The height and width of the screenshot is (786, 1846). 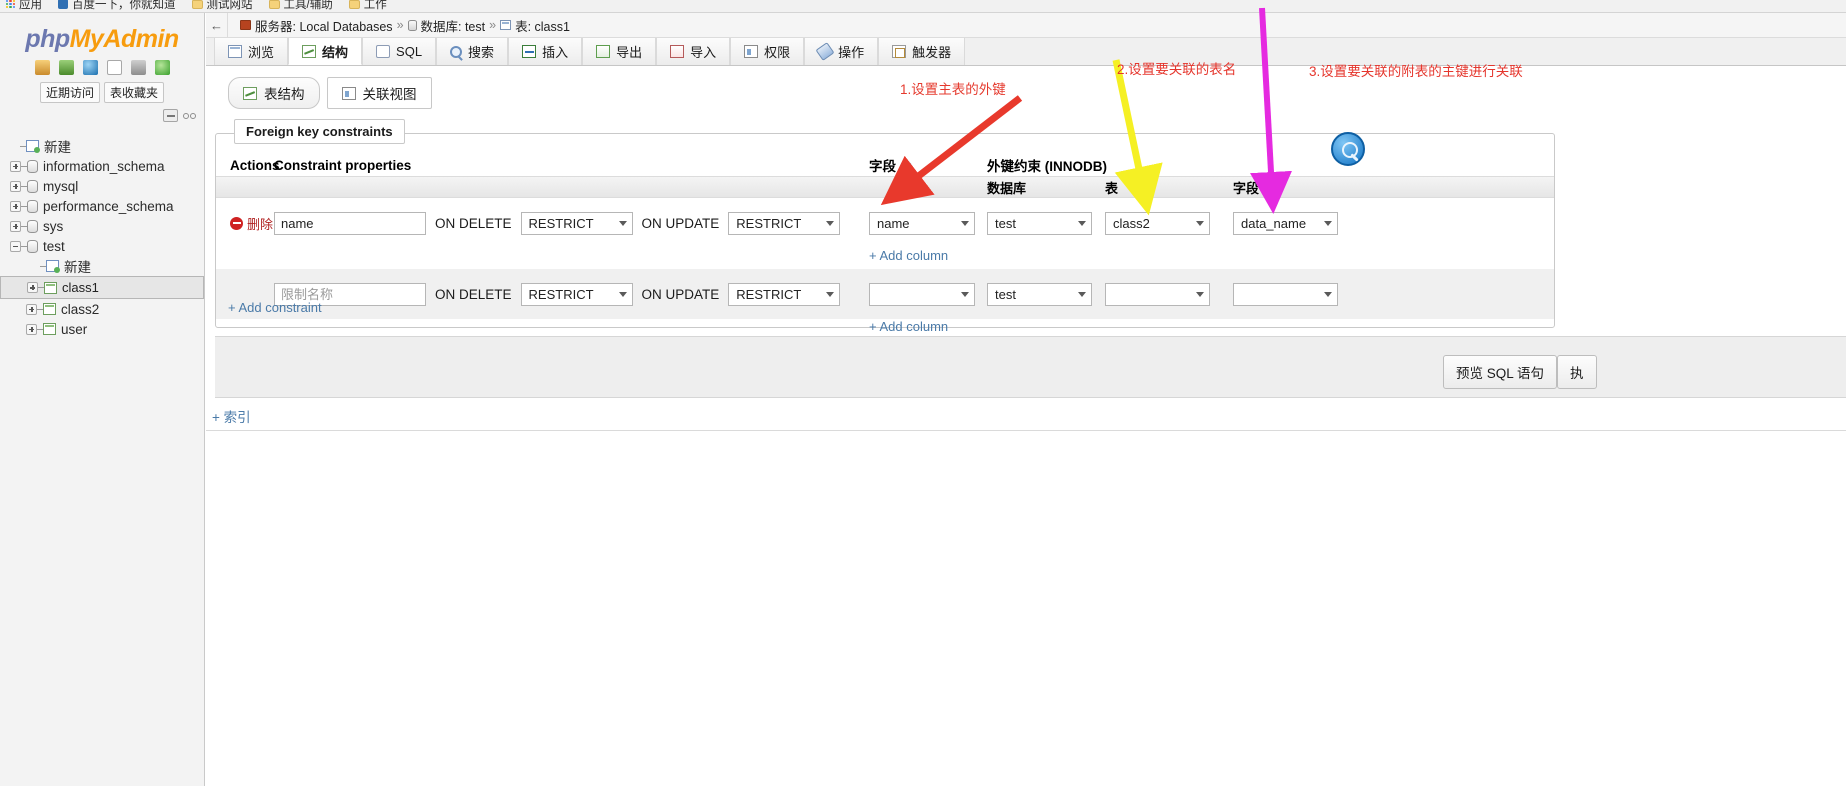 I want to click on constraint-name-input, so click(x=350, y=223).